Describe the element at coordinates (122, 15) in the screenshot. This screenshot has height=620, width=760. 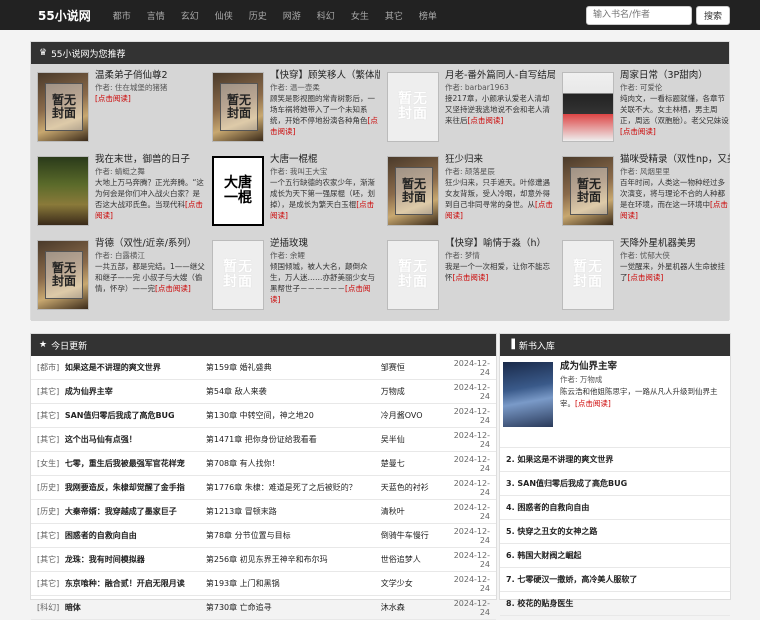
I see `nav-item-dushi: 都市` at that location.